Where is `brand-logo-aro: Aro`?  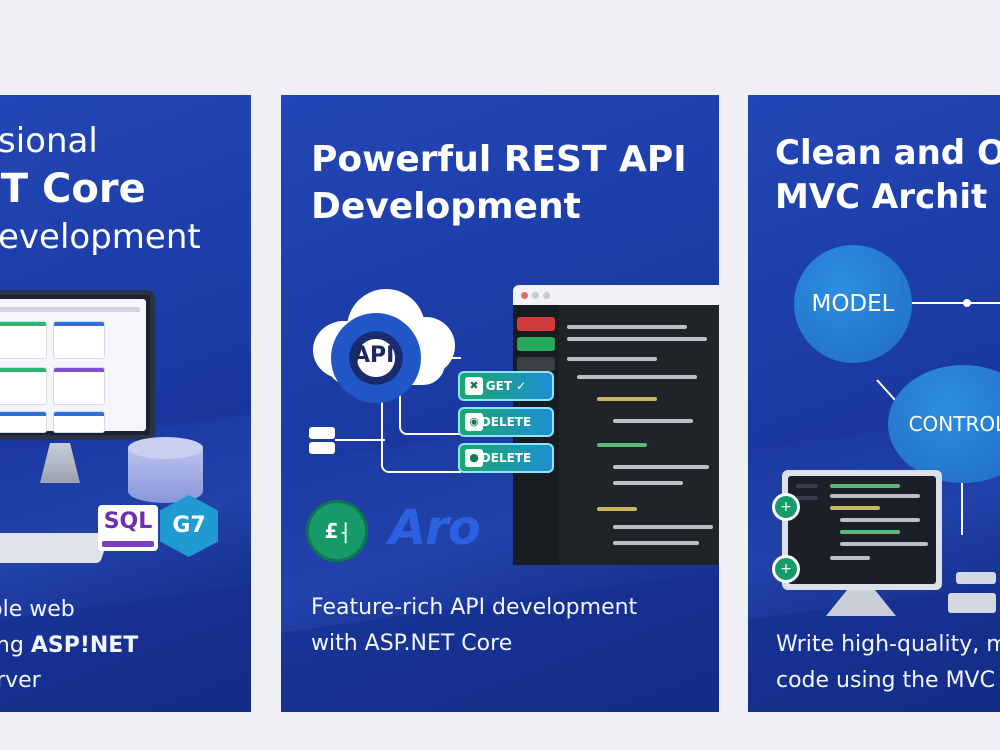
brand-logo-aro: Aro is located at coordinates (435, 528).